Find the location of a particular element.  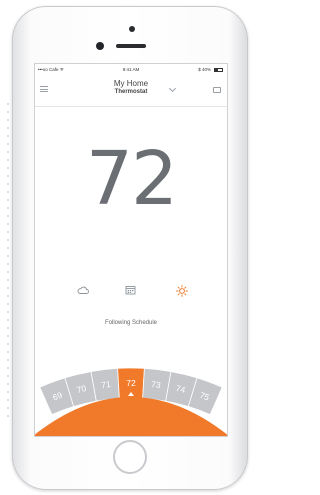

header-divider is located at coordinates (131, 106).